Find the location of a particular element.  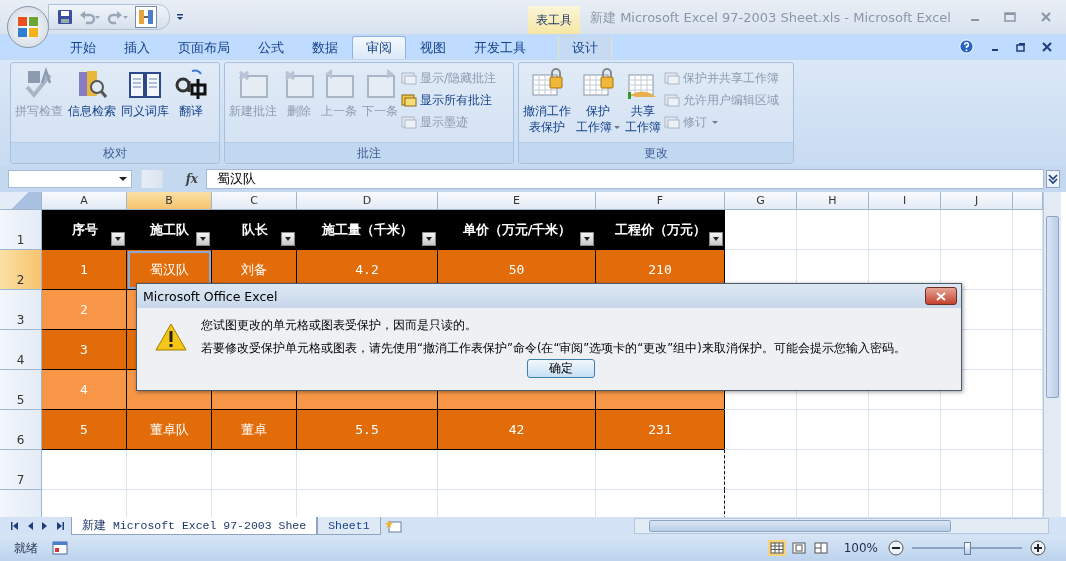

sheet-tab: Sheet1 is located at coordinates (349, 526).